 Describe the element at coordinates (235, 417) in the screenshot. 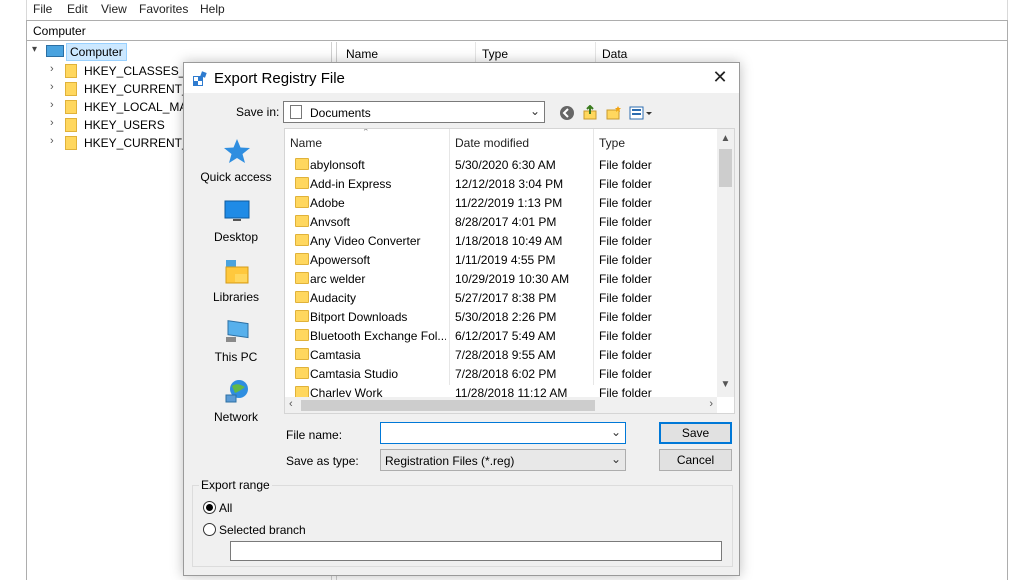

I see `place-label: Network` at that location.